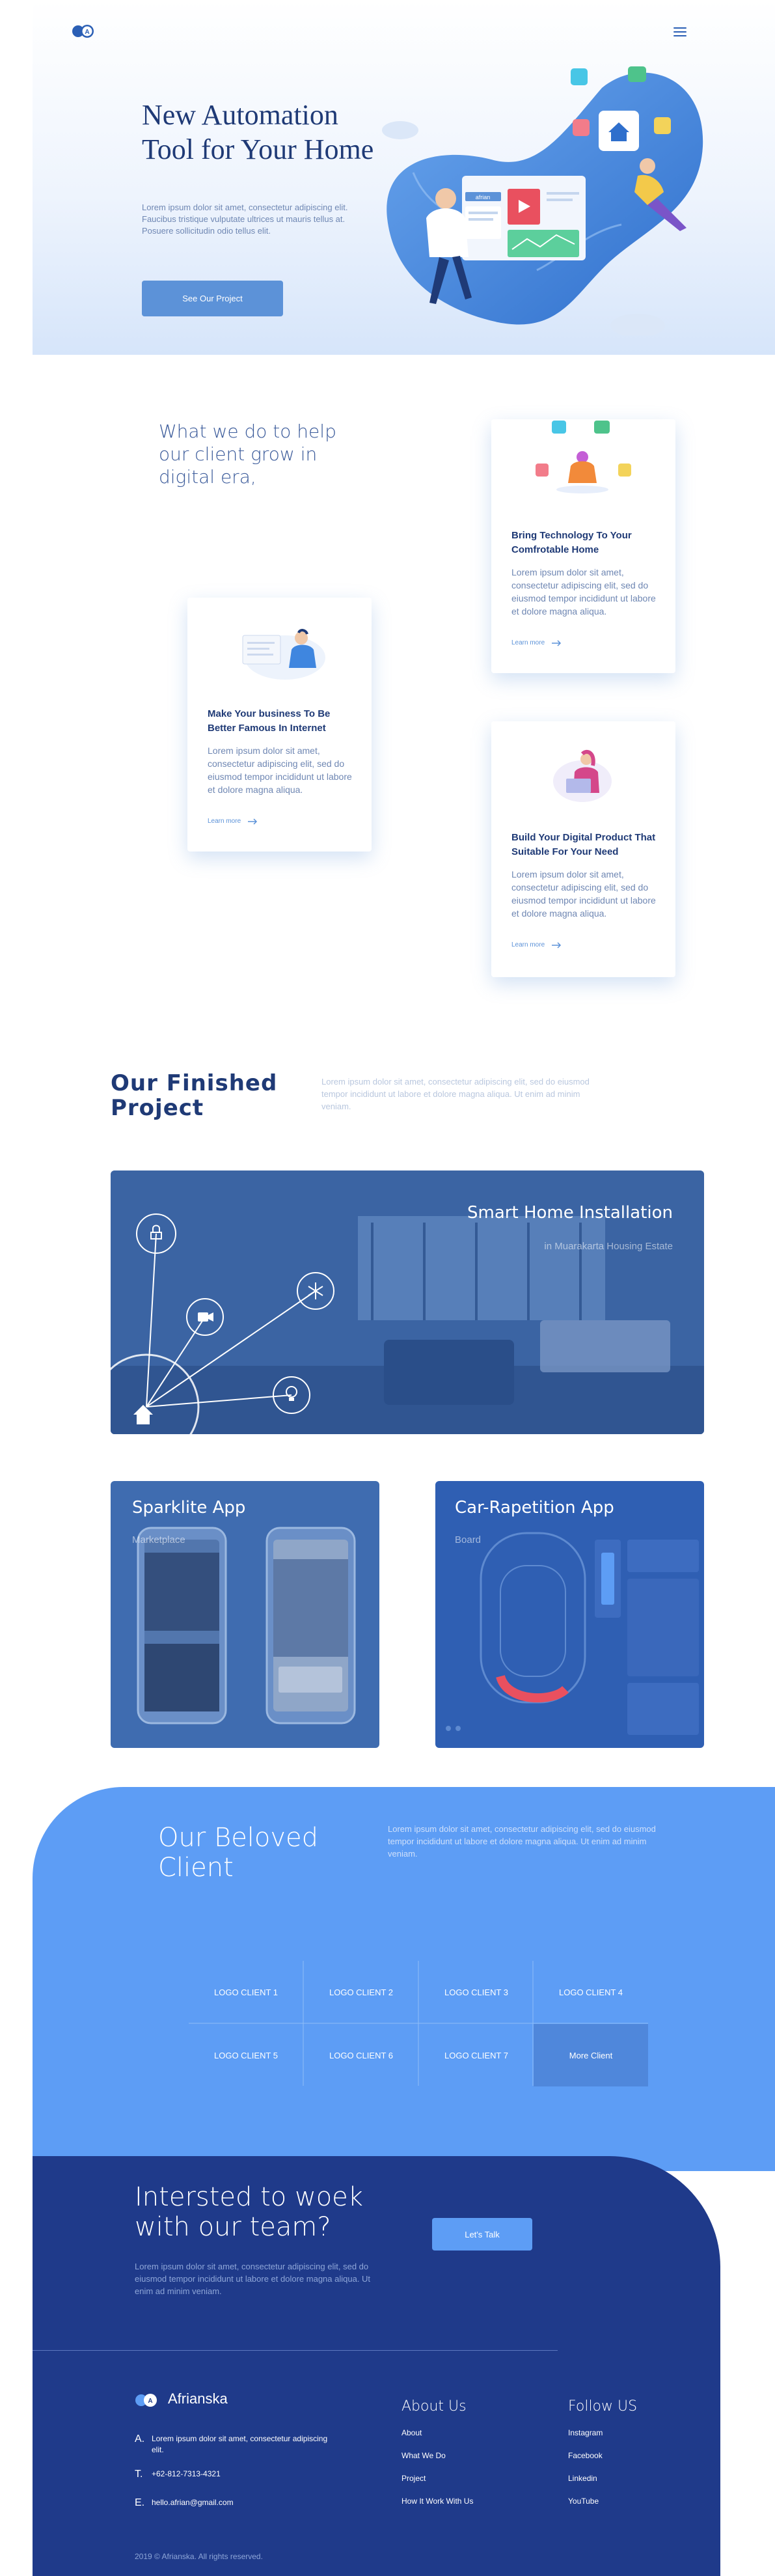 The image size is (775, 2576). What do you see at coordinates (542, 200) in the screenshot?
I see `hero-illustration: afrian` at bounding box center [542, 200].